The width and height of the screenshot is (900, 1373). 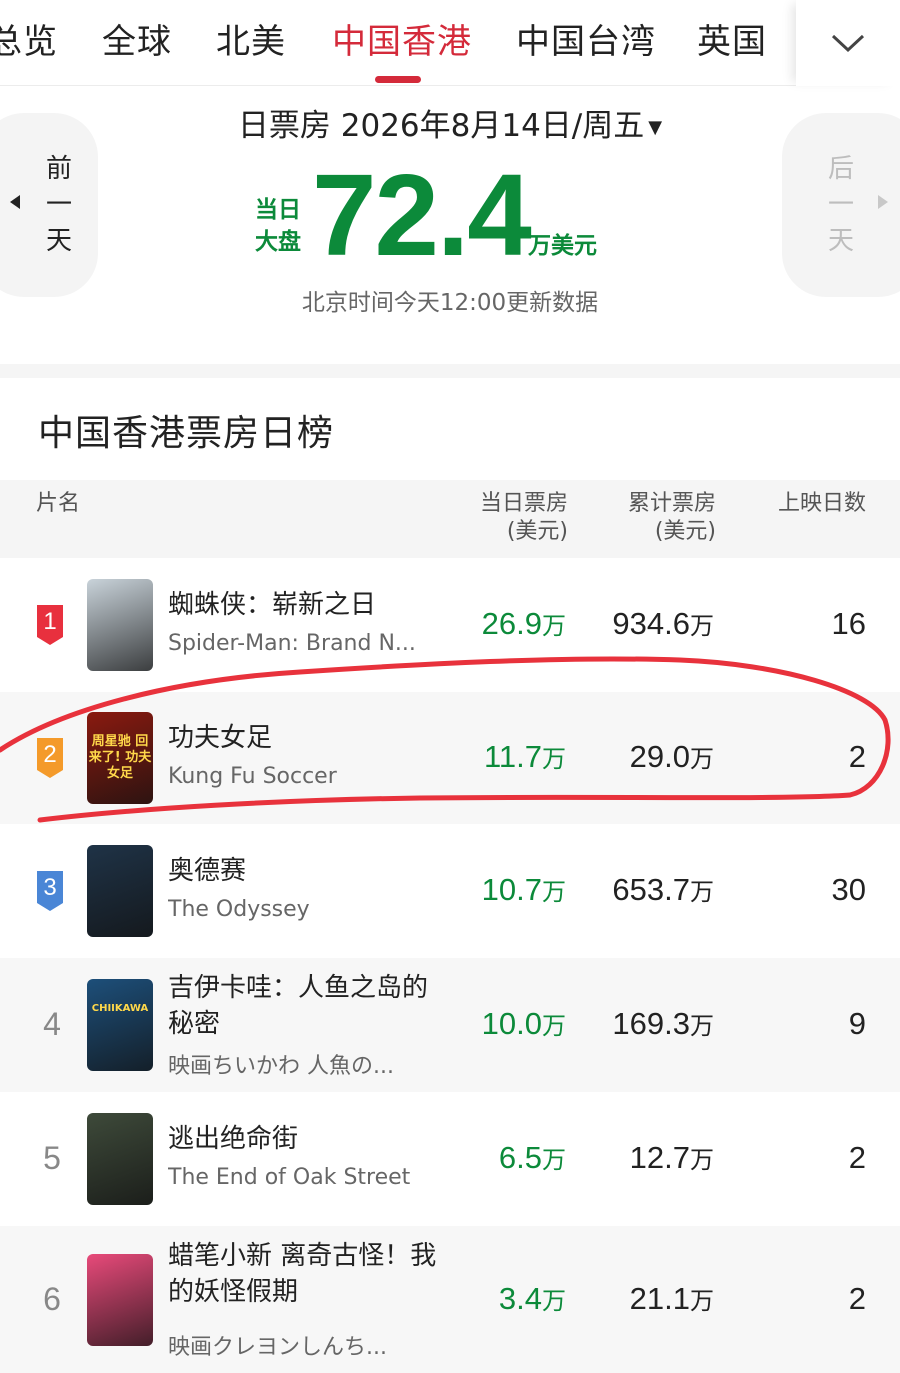 What do you see at coordinates (450, 1299) in the screenshot?
I see `table-row: 6 蜡笔小新 离奇古怪！我的妖怪假期映画クレヨンしんち... 3.4万 21.1万 2` at bounding box center [450, 1299].